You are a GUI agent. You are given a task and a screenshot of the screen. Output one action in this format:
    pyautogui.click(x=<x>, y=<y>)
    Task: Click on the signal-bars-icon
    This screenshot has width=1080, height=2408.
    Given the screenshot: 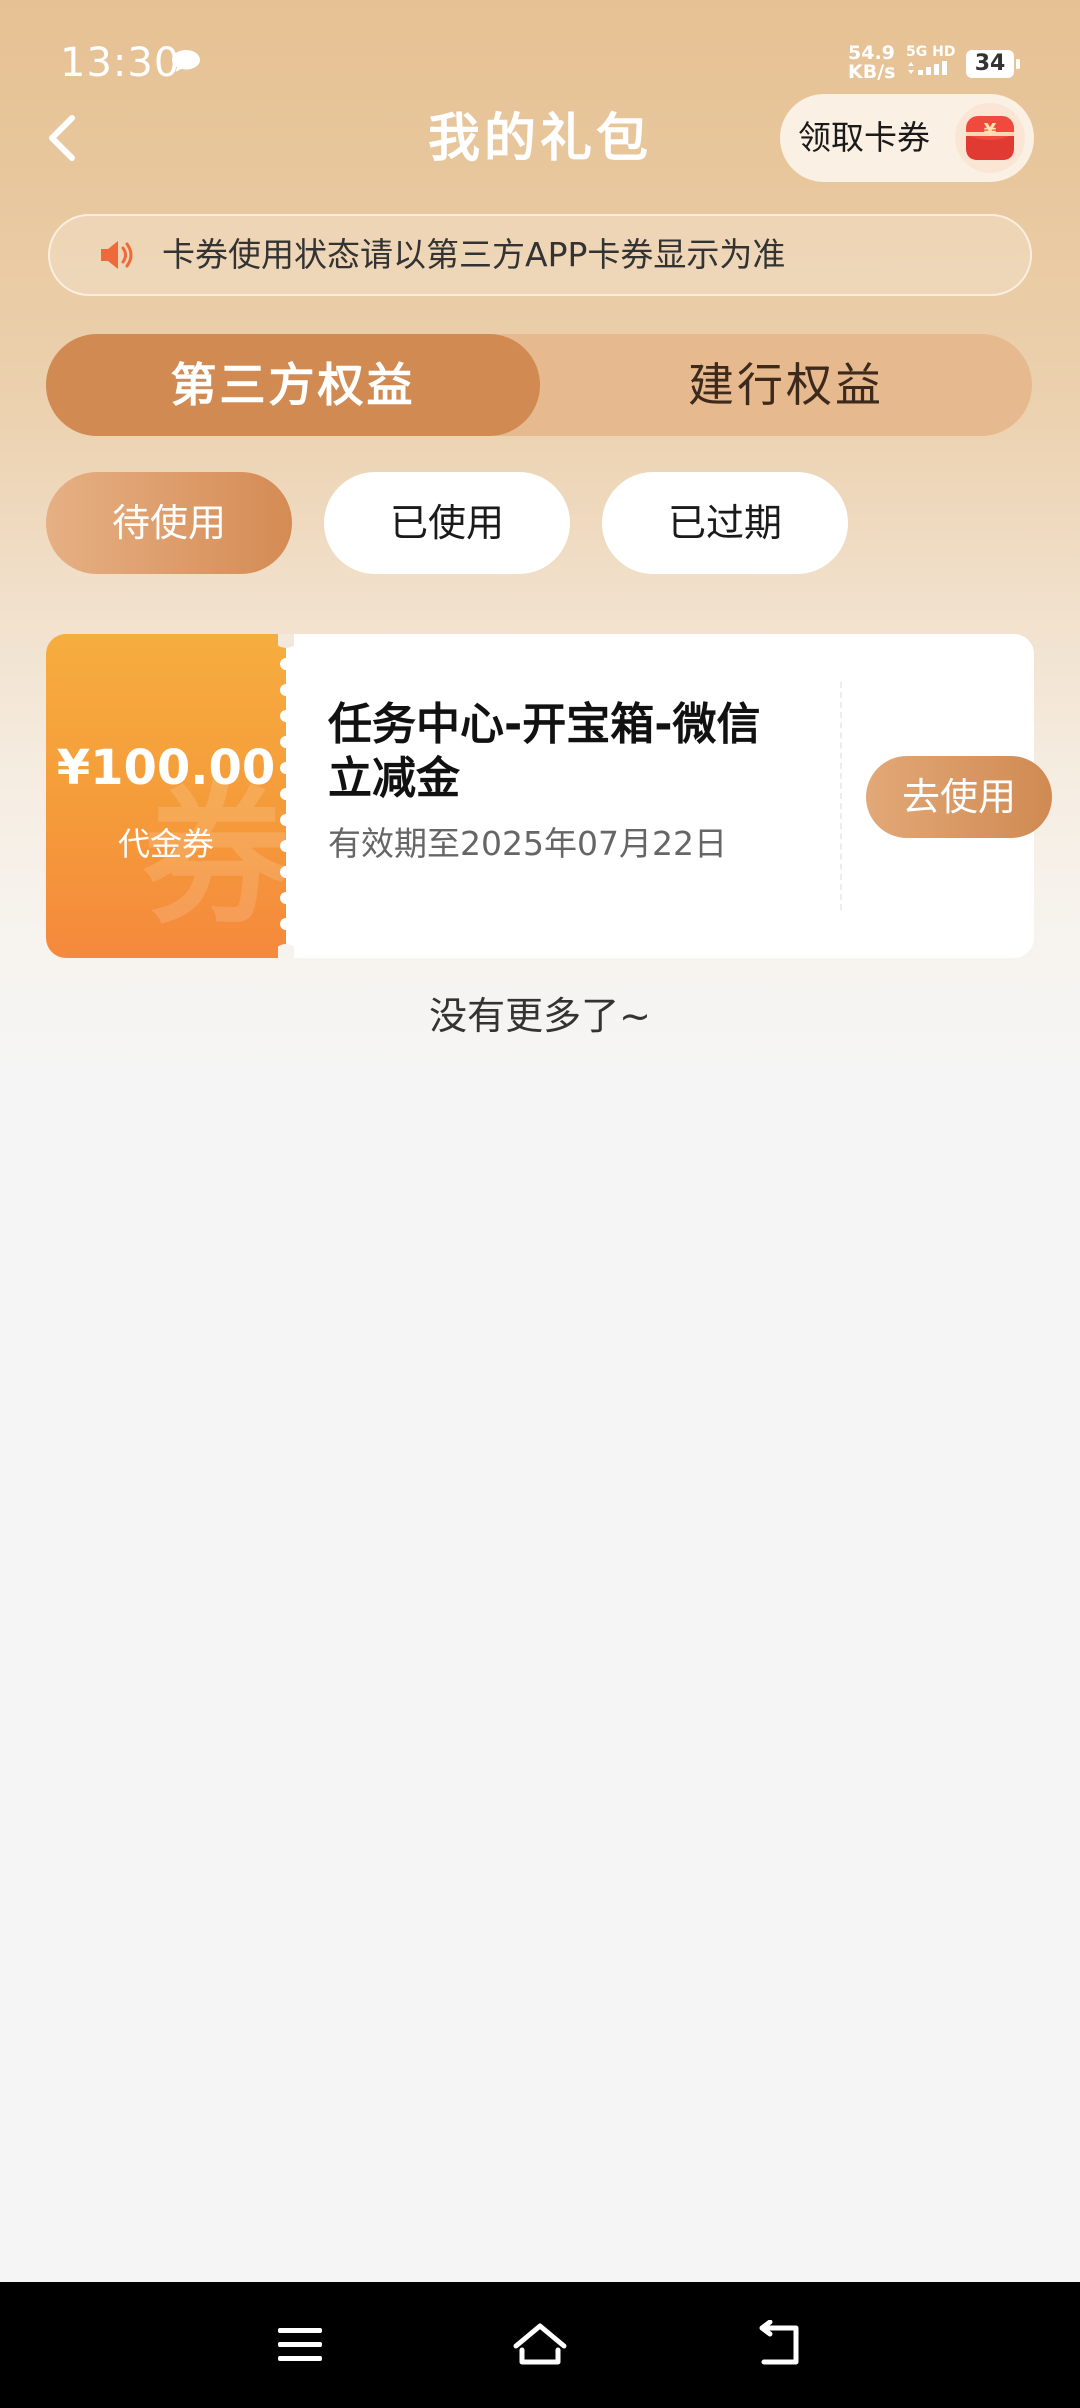 What is the action you would take?
    pyautogui.click(x=927, y=68)
    